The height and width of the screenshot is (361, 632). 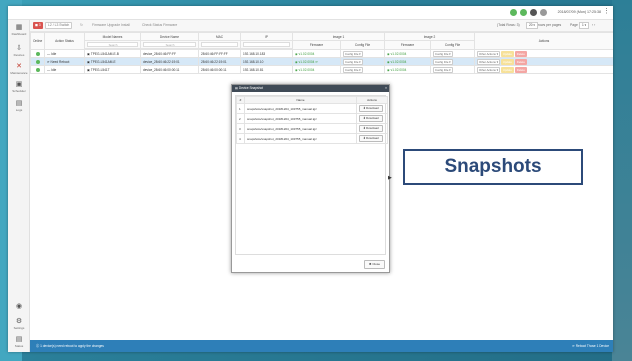 What do you see at coordinates (219, 53) in the screenshot?
I see `mac-cell: 28:60:46:FF:FF:FF` at bounding box center [219, 53].